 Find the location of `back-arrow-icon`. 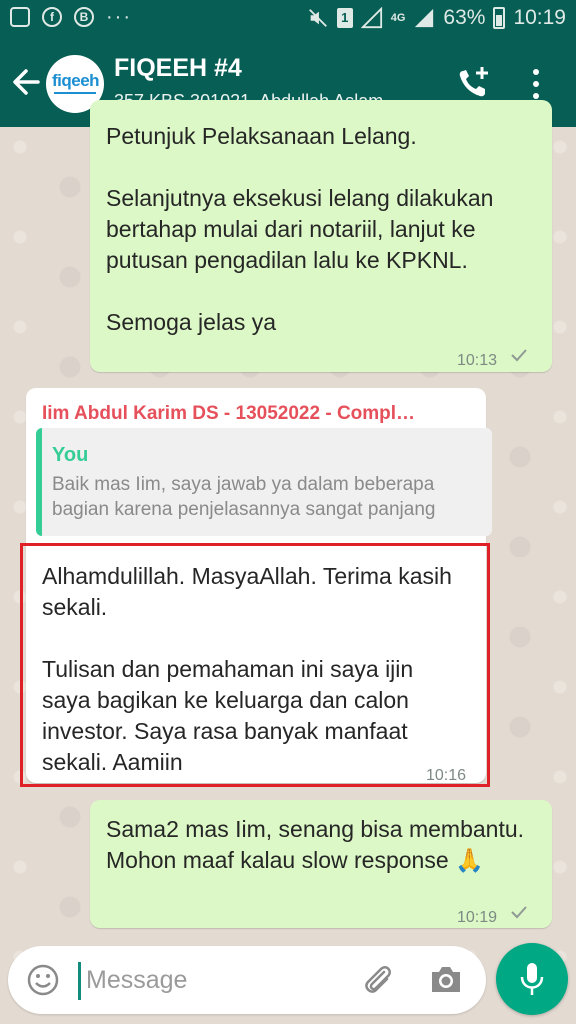

back-arrow-icon is located at coordinates (26, 82).